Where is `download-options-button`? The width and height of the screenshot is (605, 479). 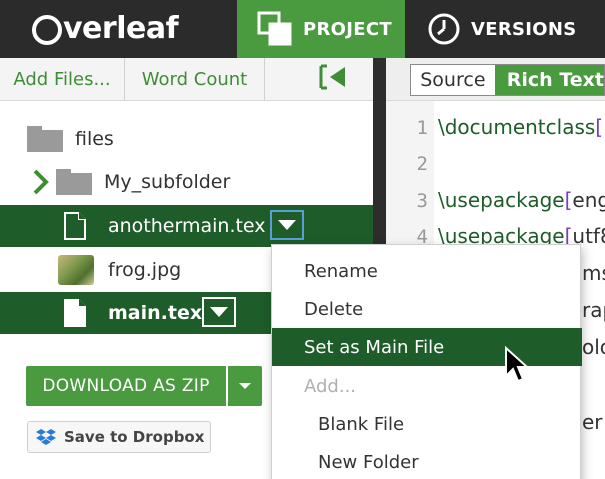 download-options-button is located at coordinates (245, 386).